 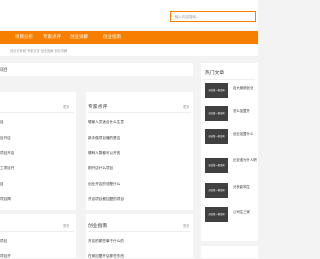 I want to click on nav-item-startup-guide: 创业指南, so click(x=112, y=37).